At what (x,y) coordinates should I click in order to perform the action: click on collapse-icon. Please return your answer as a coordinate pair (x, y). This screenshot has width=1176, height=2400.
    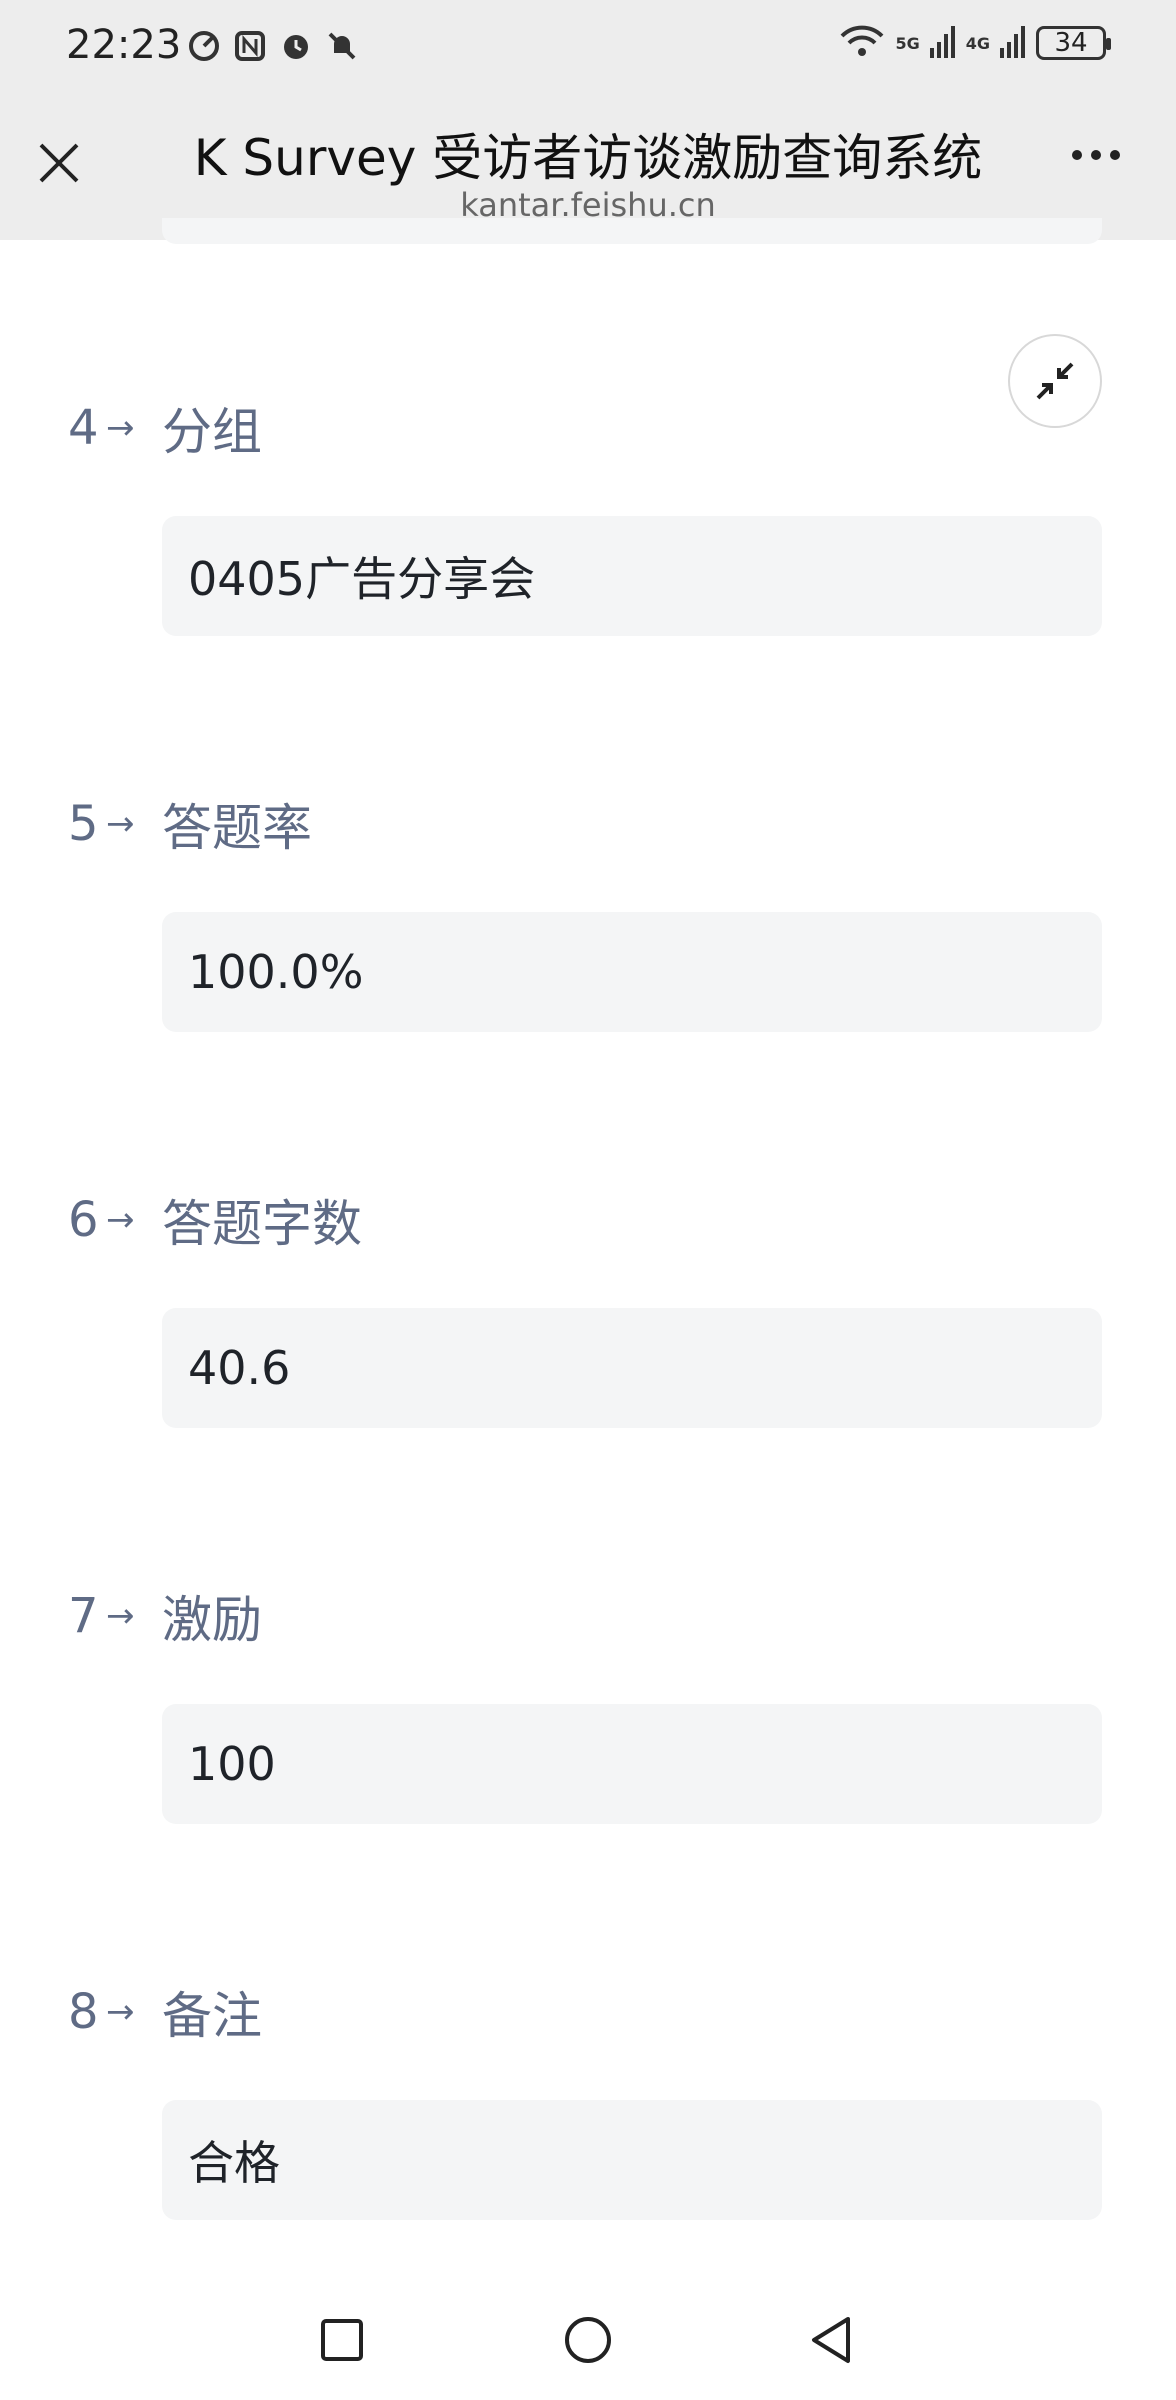
    Looking at the image, I should click on (1055, 381).